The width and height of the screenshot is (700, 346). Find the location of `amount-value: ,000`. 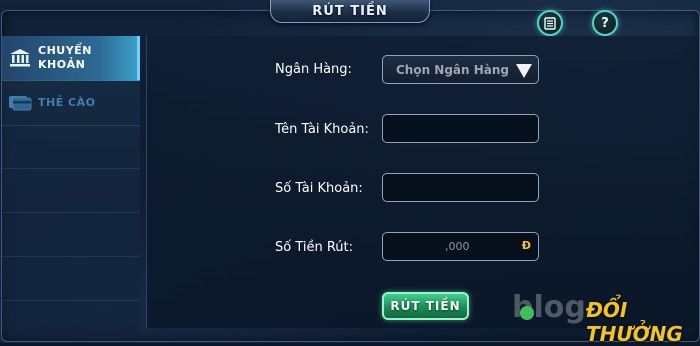

amount-value: ,000 is located at coordinates (457, 246).